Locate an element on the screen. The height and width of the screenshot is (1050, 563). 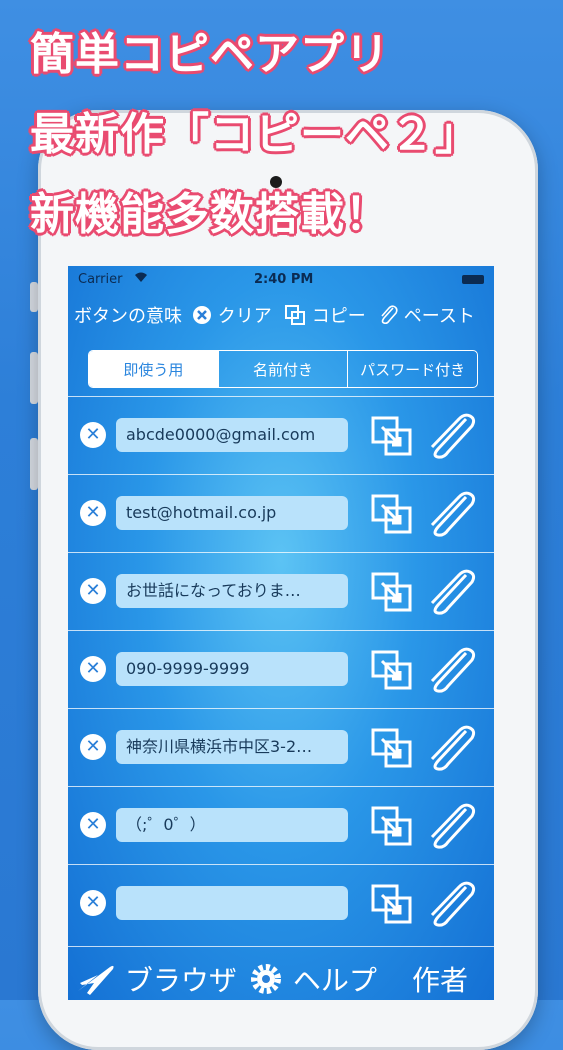
list-item: ✕ test@hotmail.co.jp is located at coordinates (281, 513).